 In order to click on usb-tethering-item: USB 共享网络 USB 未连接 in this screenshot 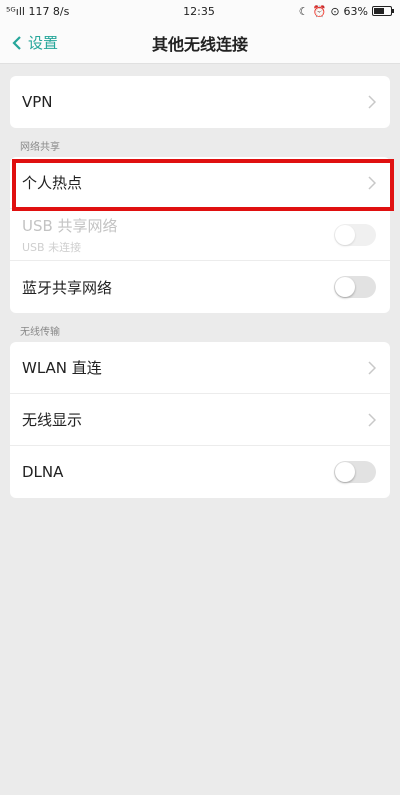, I will do `click(200, 235)`.